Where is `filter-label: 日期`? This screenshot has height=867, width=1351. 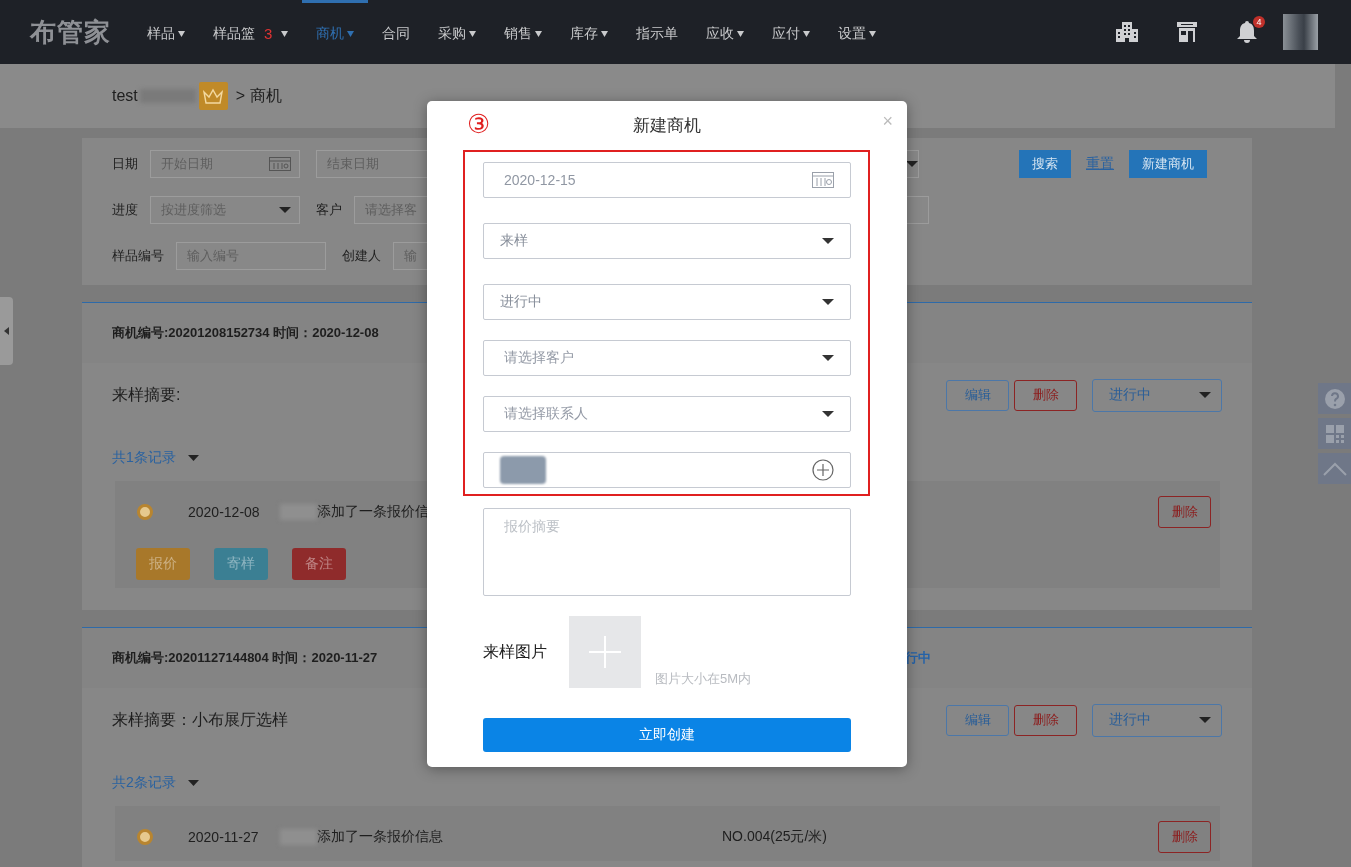
filter-label: 日期 is located at coordinates (125, 164).